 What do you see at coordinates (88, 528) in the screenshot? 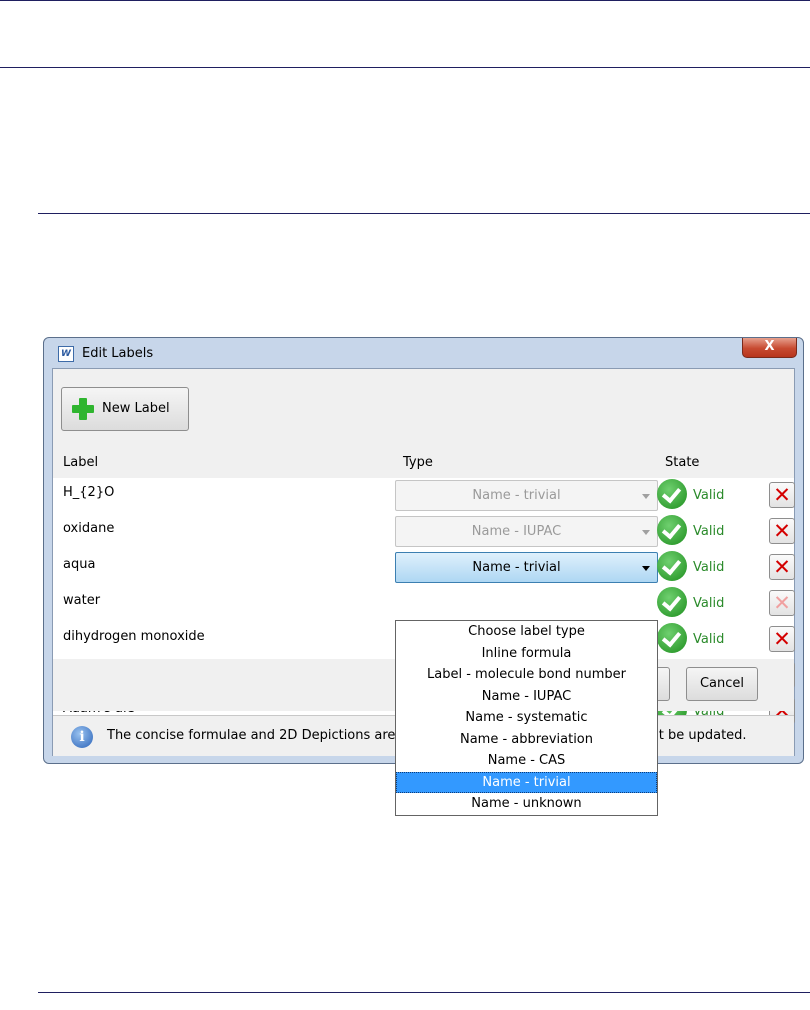
I see `label-text: oxidane` at bounding box center [88, 528].